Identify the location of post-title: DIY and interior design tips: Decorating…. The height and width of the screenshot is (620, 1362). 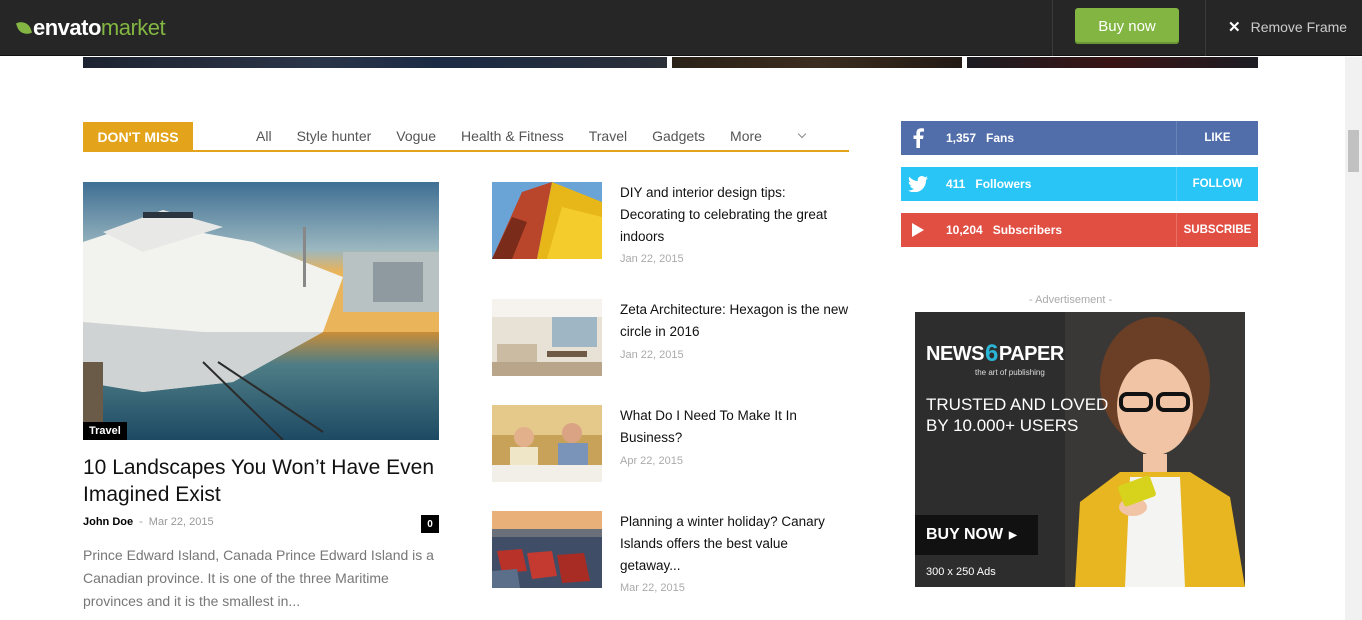
(735, 215).